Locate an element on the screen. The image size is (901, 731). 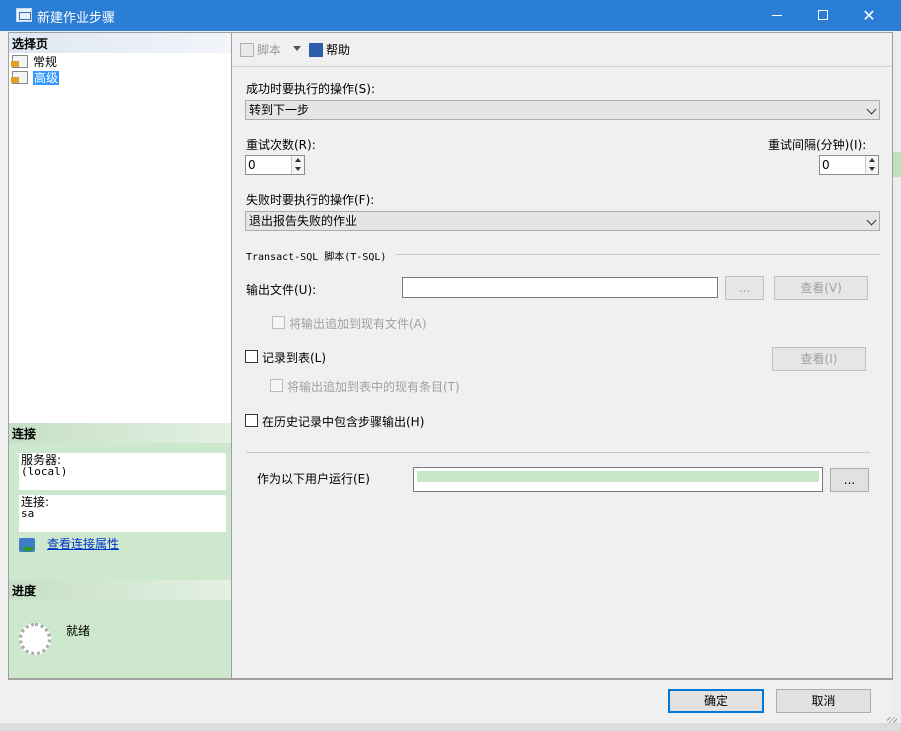
retry-interval-value: 0 is located at coordinates (826, 165).